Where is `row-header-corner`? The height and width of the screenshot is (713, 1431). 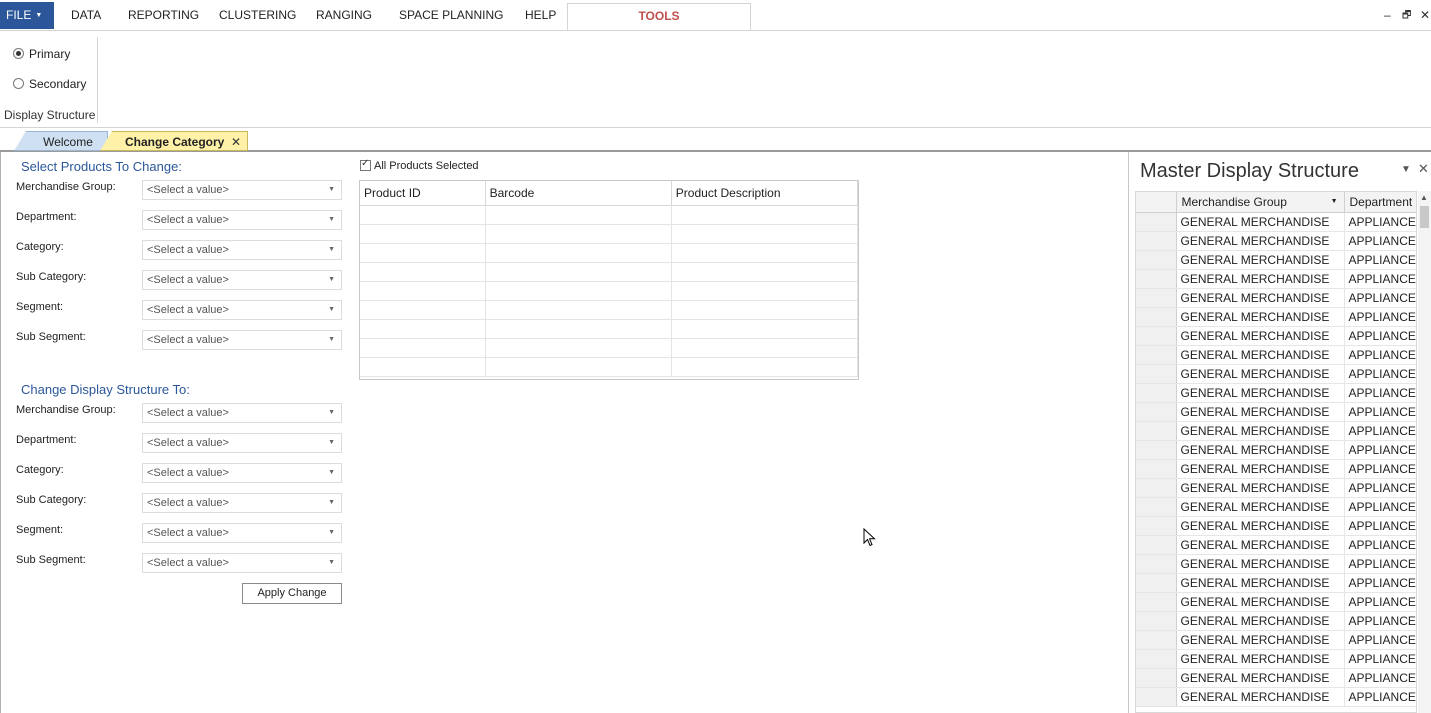
row-header-corner is located at coordinates (1156, 202).